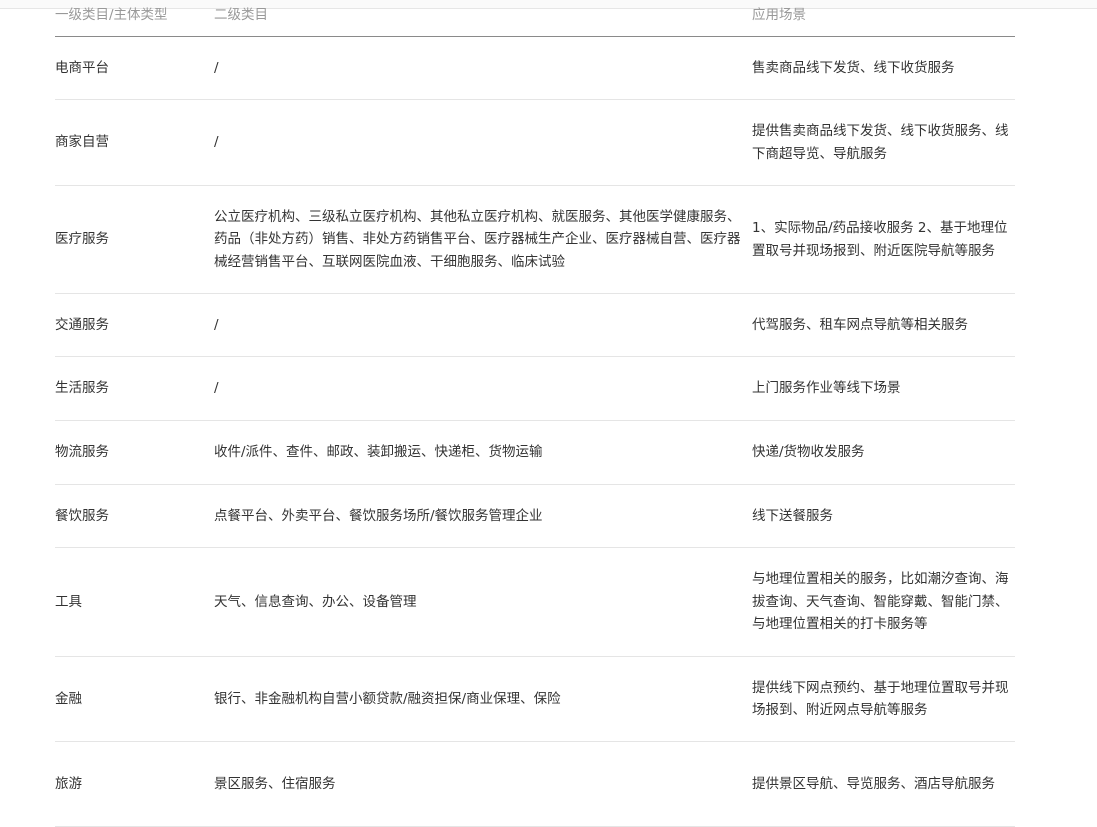 Image resolution: width=1097 pixels, height=827 pixels. What do you see at coordinates (535, 389) in the screenshot?
I see `table-row: 生活服务 / 上门服务作业等线下场景` at bounding box center [535, 389].